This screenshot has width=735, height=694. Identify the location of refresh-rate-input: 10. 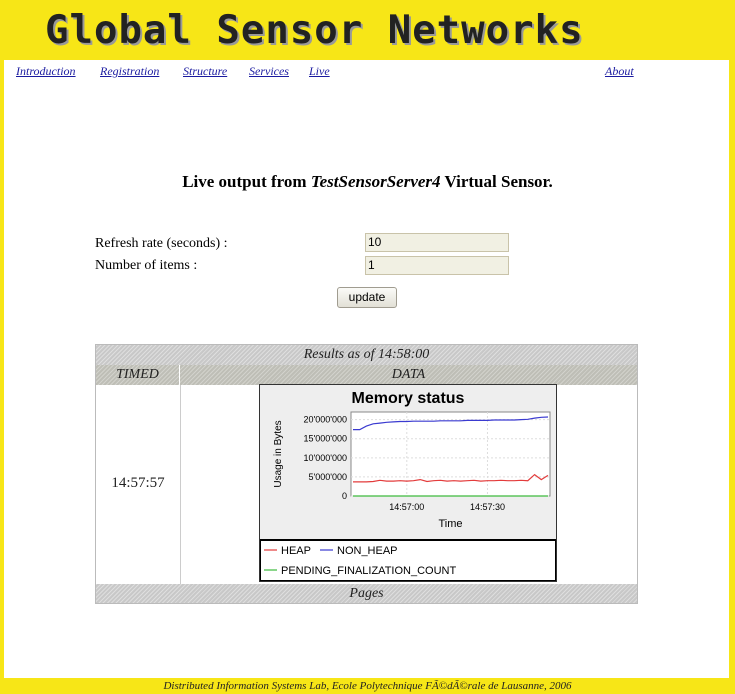
(437, 242).